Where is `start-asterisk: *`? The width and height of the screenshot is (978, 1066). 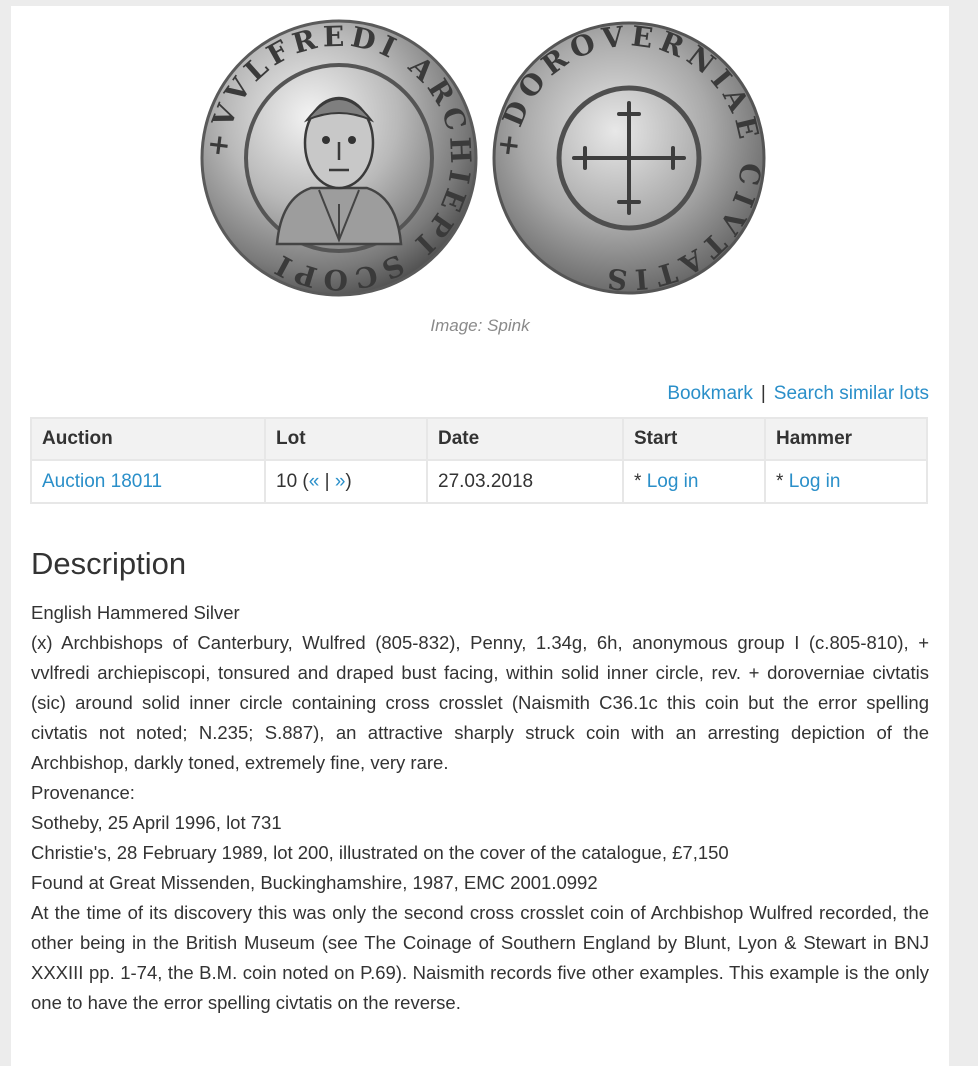
start-asterisk: * is located at coordinates (640, 481).